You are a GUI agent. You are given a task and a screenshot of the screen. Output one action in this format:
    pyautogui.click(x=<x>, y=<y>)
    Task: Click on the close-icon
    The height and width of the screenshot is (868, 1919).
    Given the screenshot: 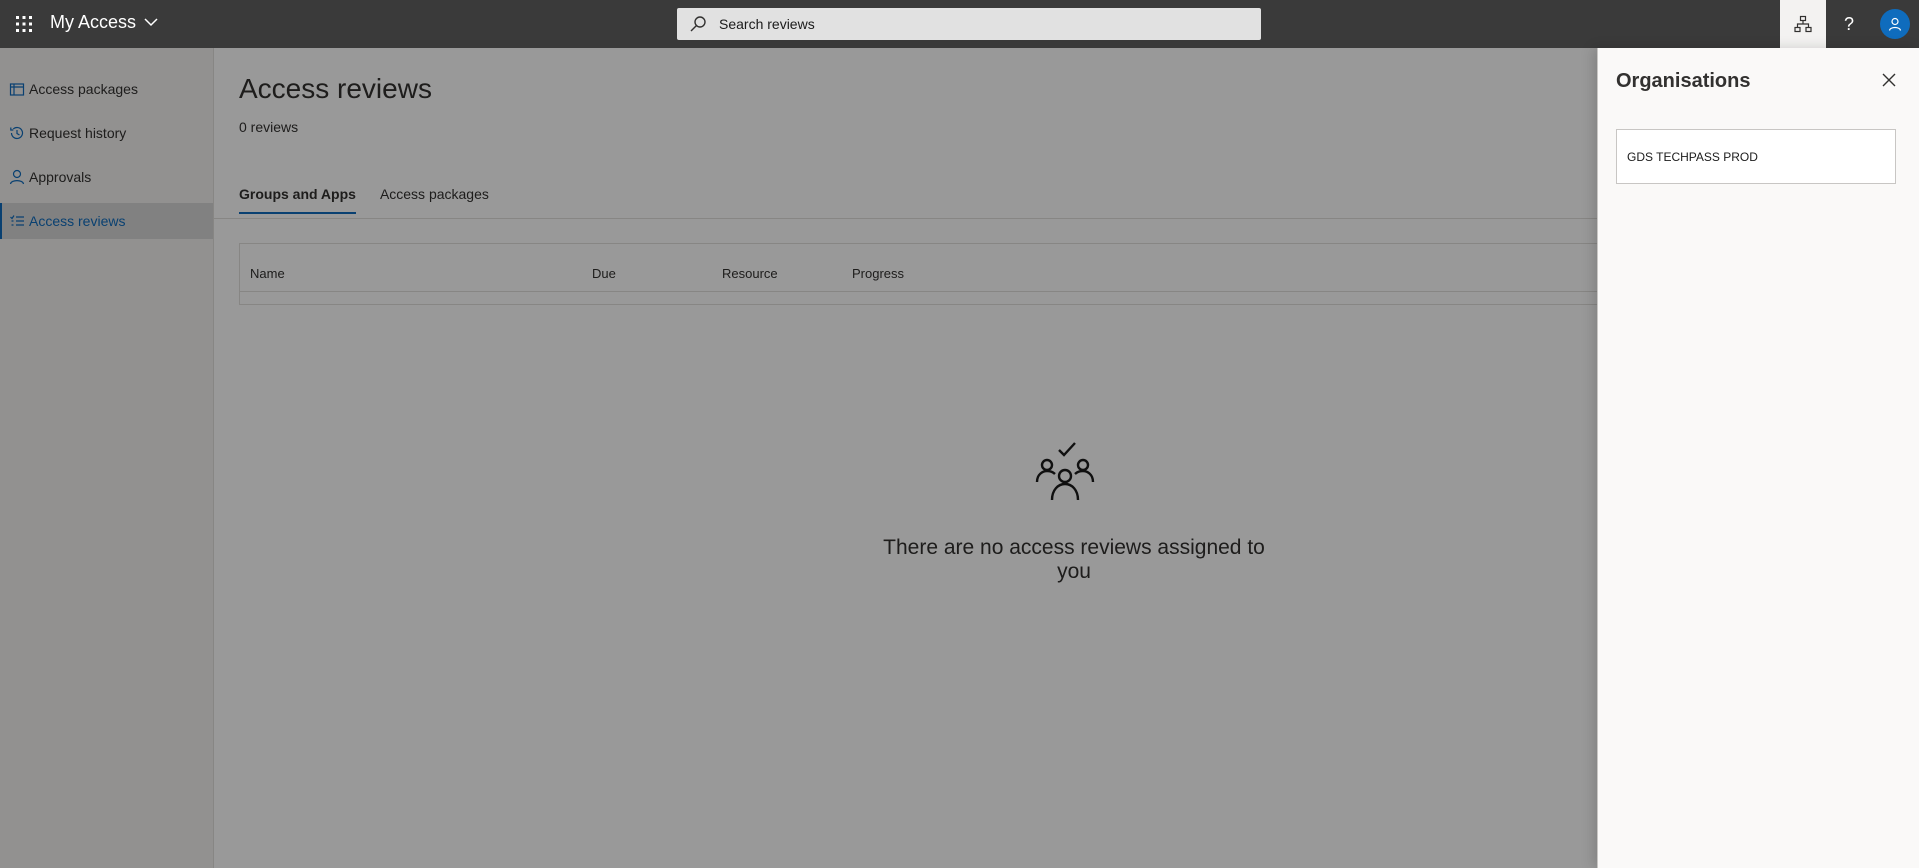 What is the action you would take?
    pyautogui.click(x=1889, y=80)
    